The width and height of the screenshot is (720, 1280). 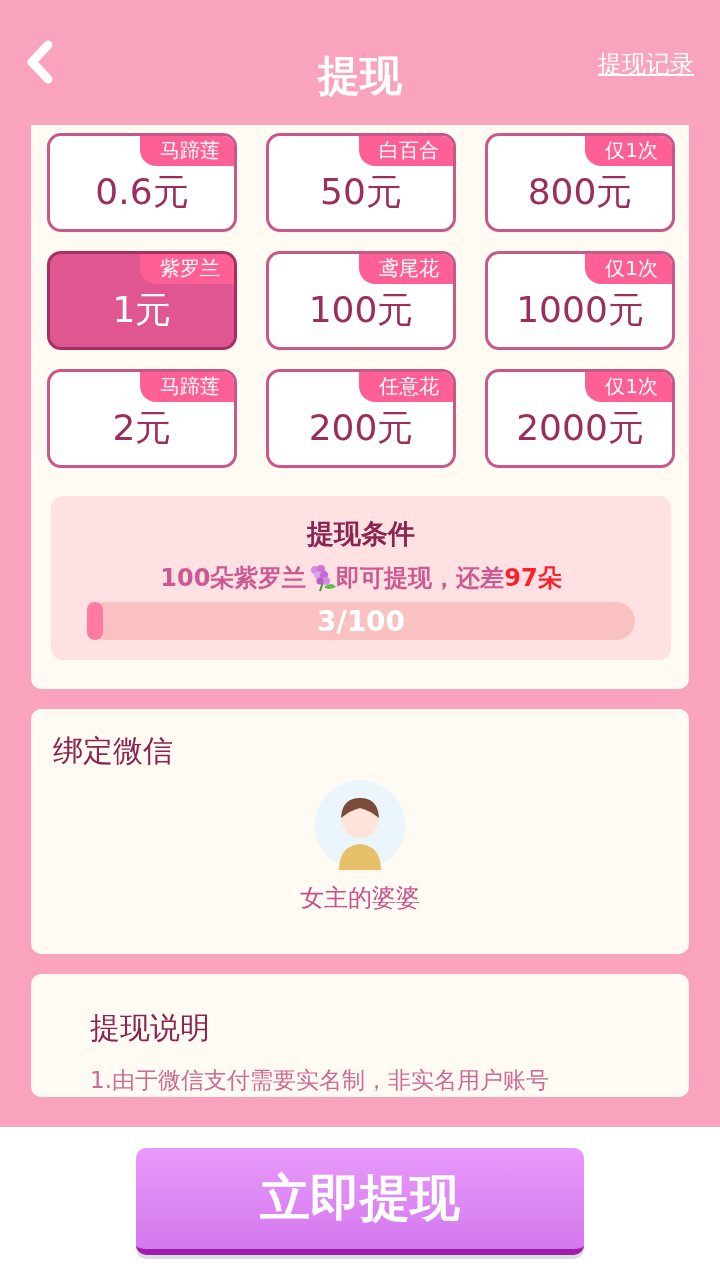 What do you see at coordinates (142, 300) in the screenshot?
I see `amount-option: 紫罗兰 1元` at bounding box center [142, 300].